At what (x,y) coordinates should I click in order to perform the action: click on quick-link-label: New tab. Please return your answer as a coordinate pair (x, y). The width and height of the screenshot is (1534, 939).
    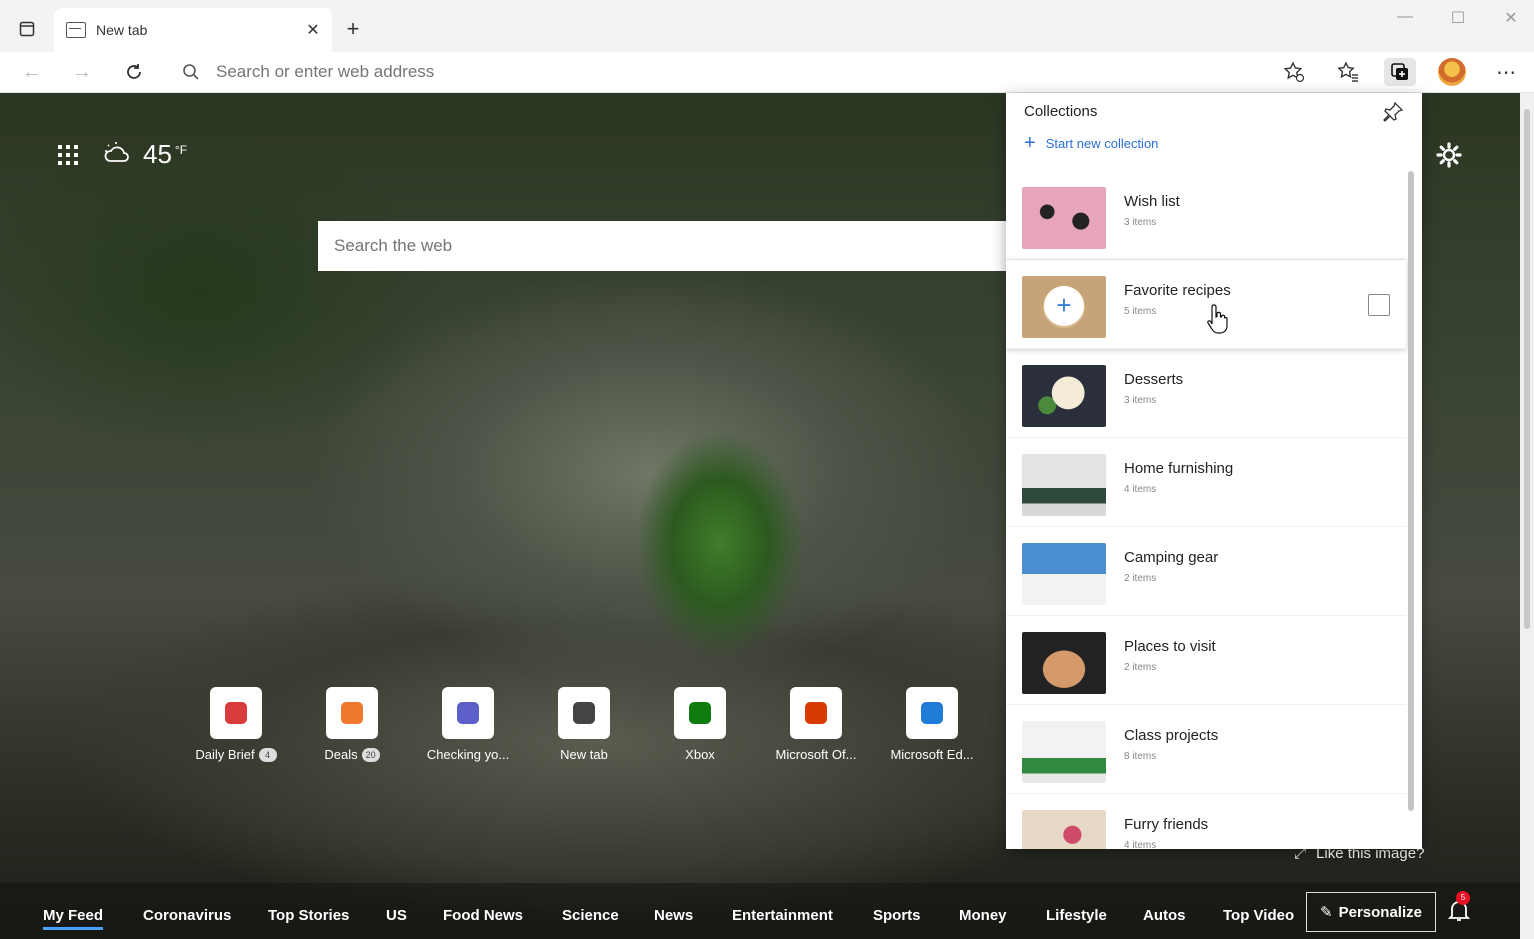
    Looking at the image, I should click on (584, 754).